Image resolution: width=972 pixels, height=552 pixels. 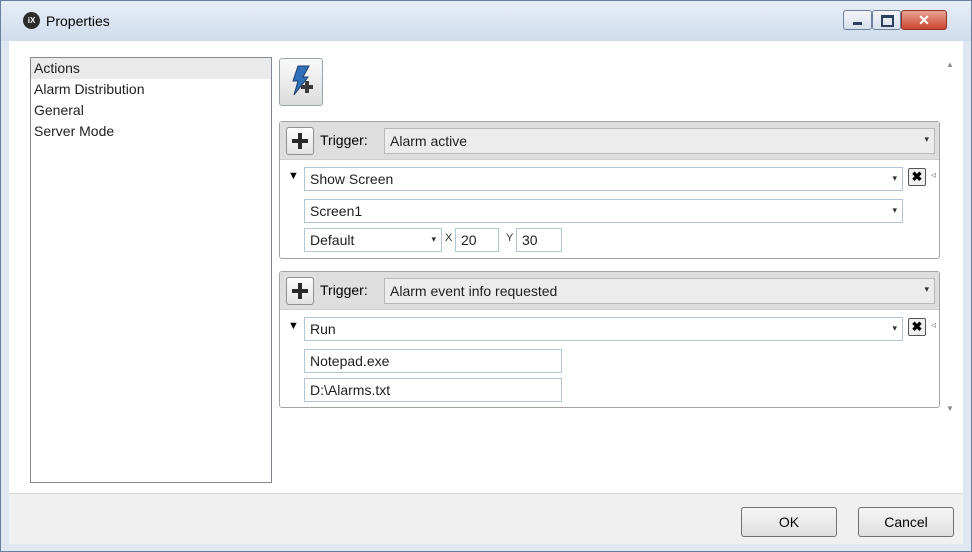 I want to click on dialog-footer: OK Cancel, so click(x=486, y=518).